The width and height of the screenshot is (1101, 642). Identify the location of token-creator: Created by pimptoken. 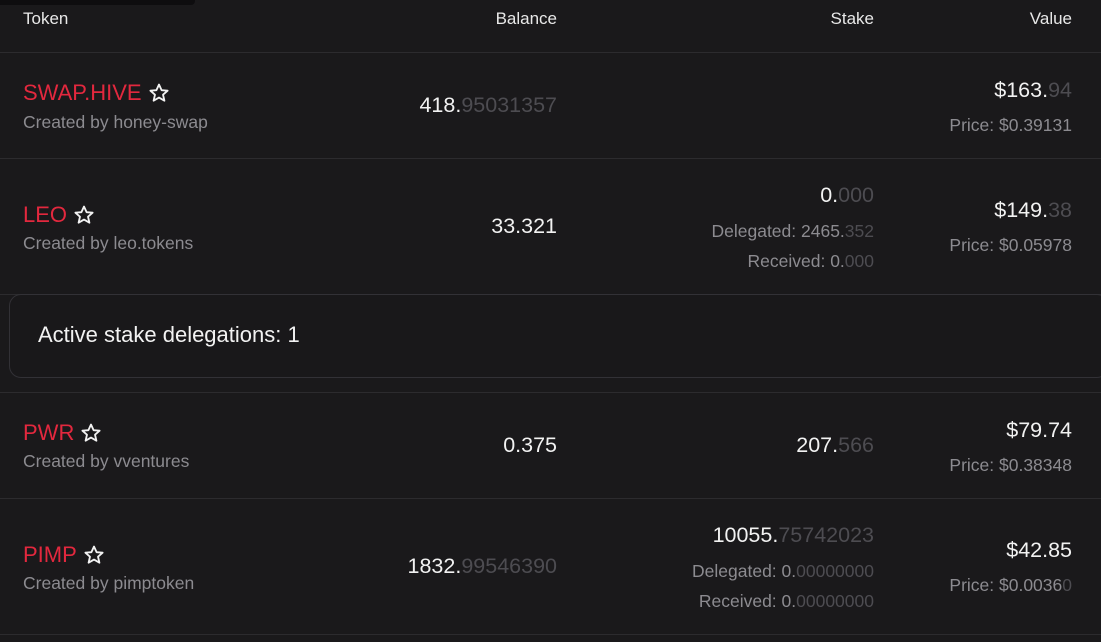
(109, 583).